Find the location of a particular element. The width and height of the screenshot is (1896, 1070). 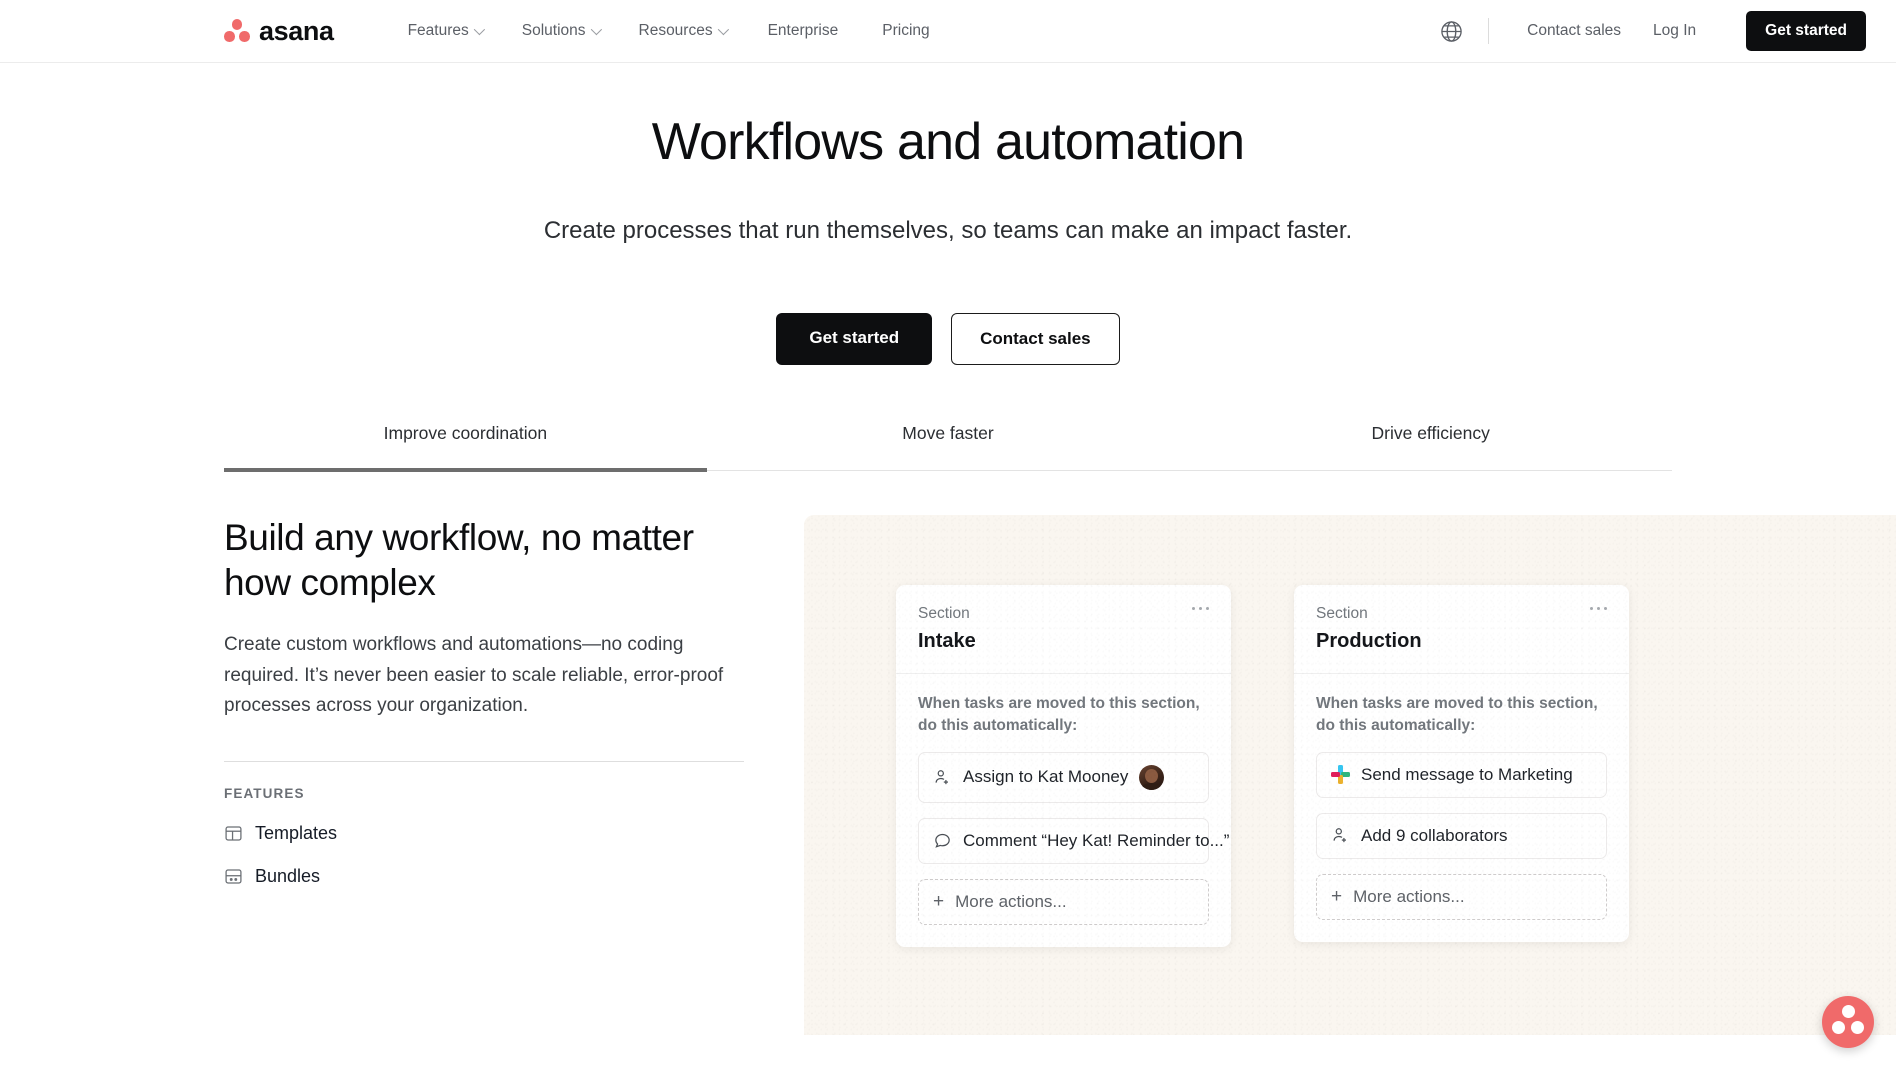

nav-right-group: Contact sales Log In Get started is located at coordinates (1651, 31).